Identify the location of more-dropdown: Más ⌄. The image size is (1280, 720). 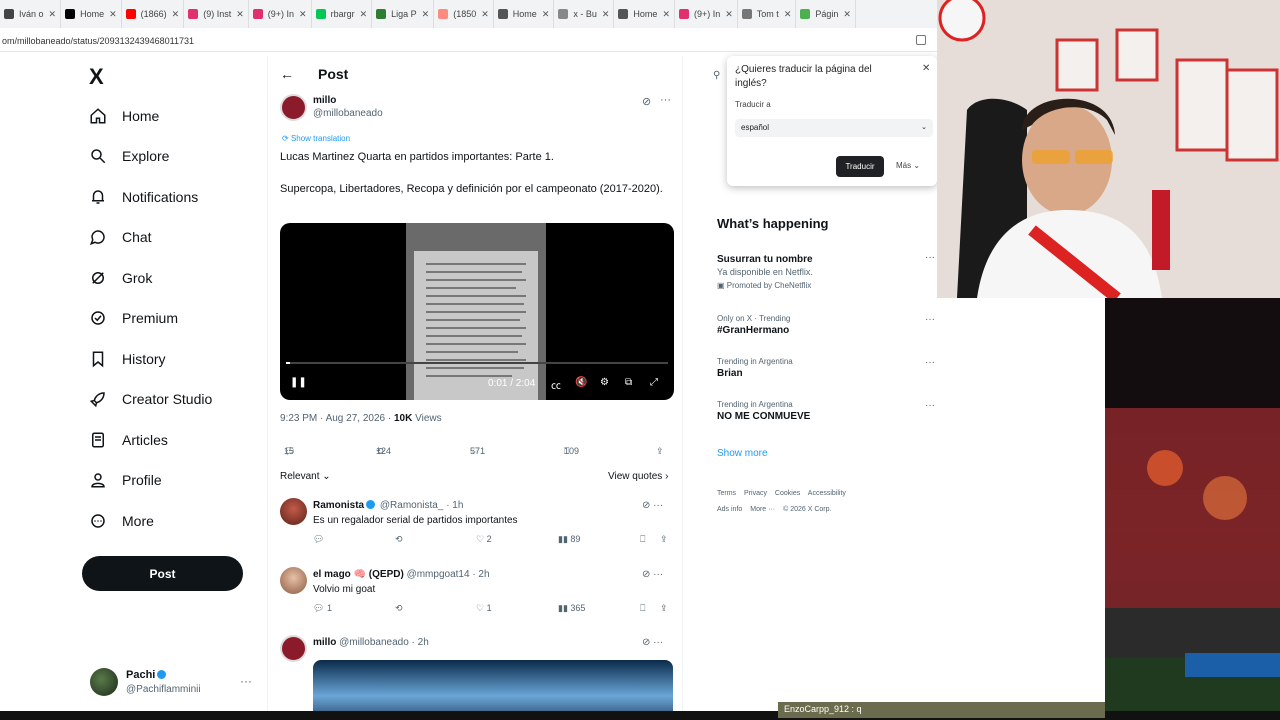
(908, 165).